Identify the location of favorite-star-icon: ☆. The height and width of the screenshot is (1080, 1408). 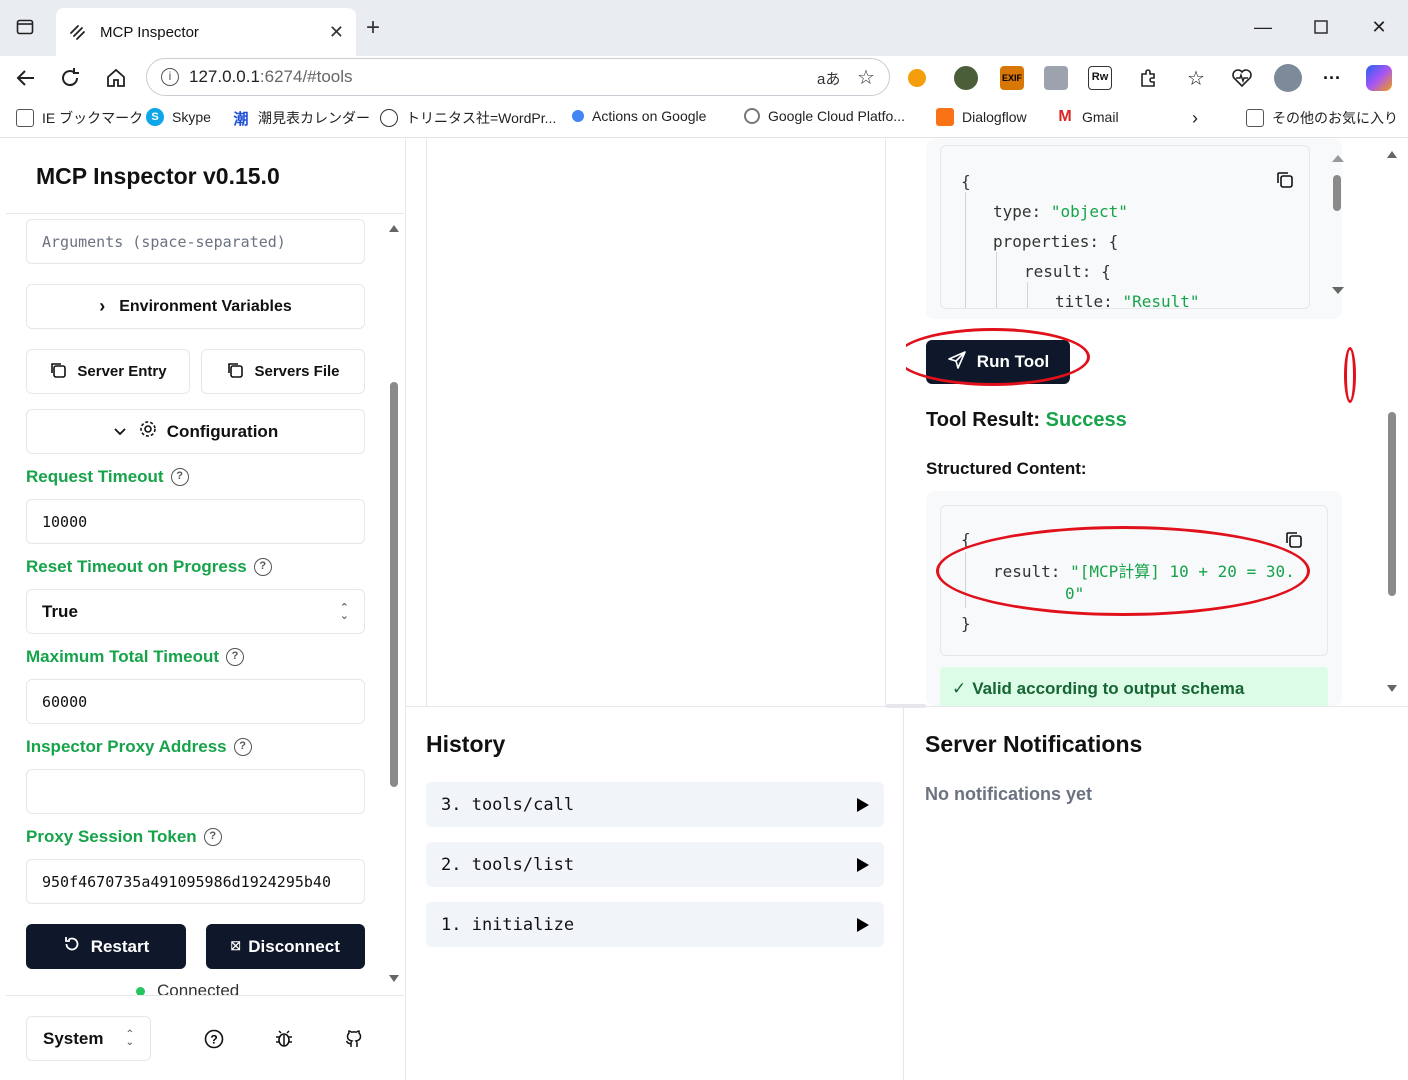
(866, 77).